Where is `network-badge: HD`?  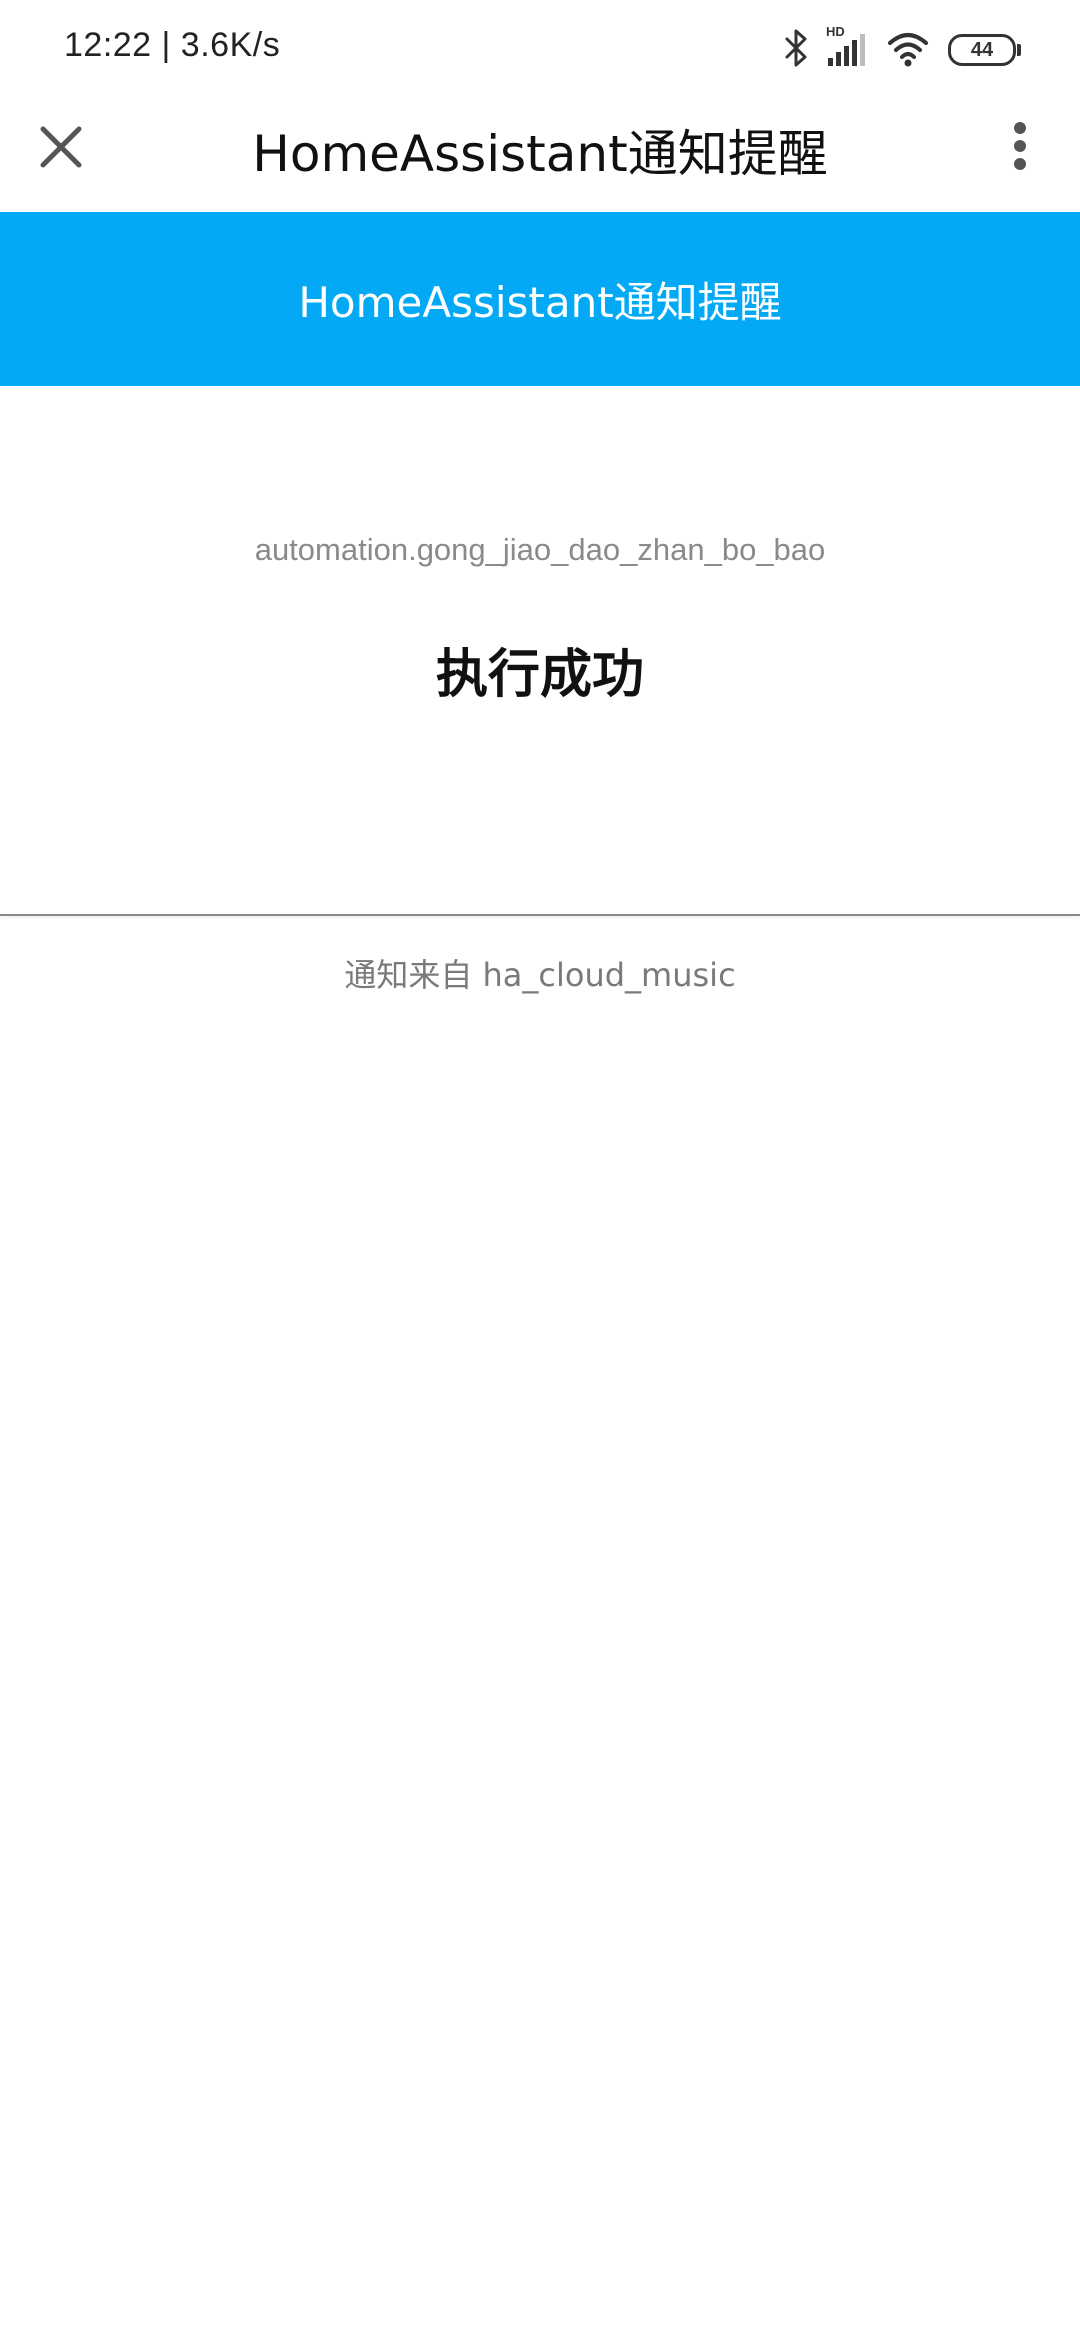 network-badge: HD is located at coordinates (835, 31).